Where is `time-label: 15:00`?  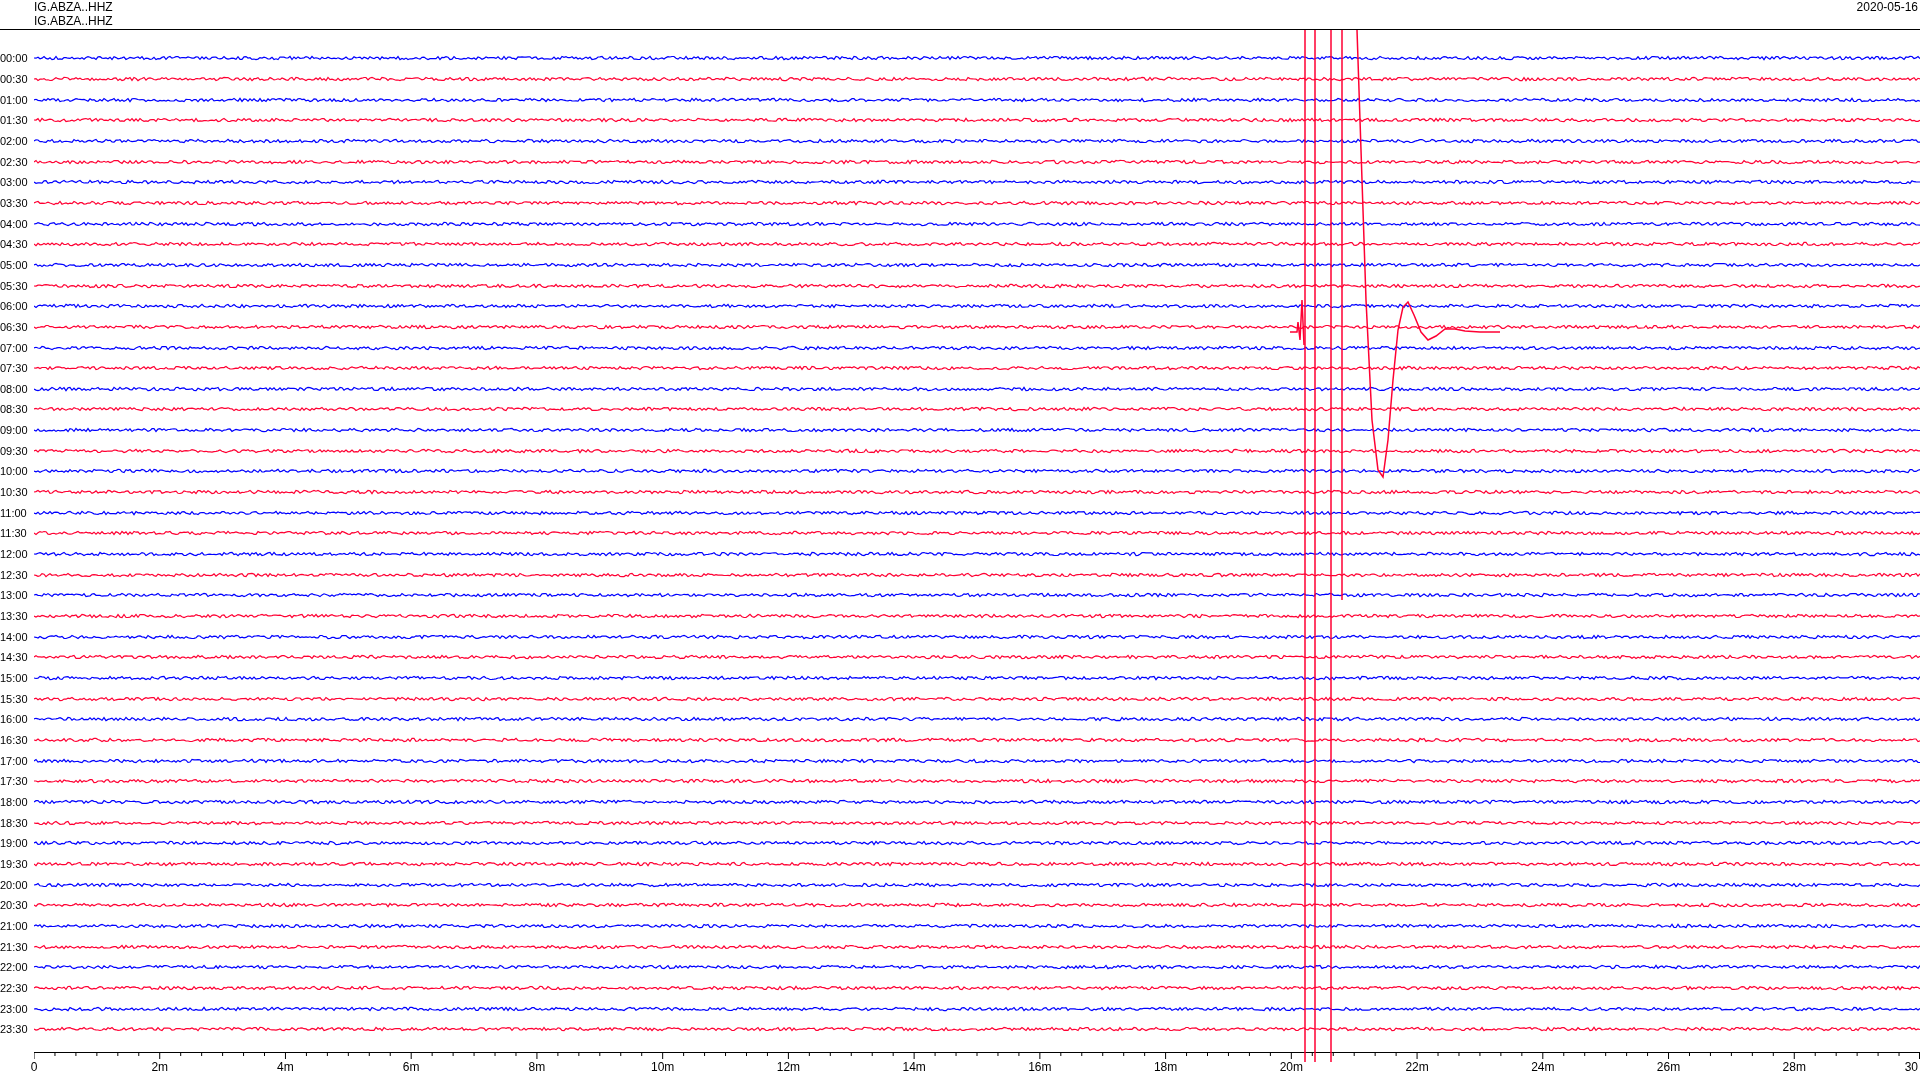 time-label: 15:00 is located at coordinates (14, 678).